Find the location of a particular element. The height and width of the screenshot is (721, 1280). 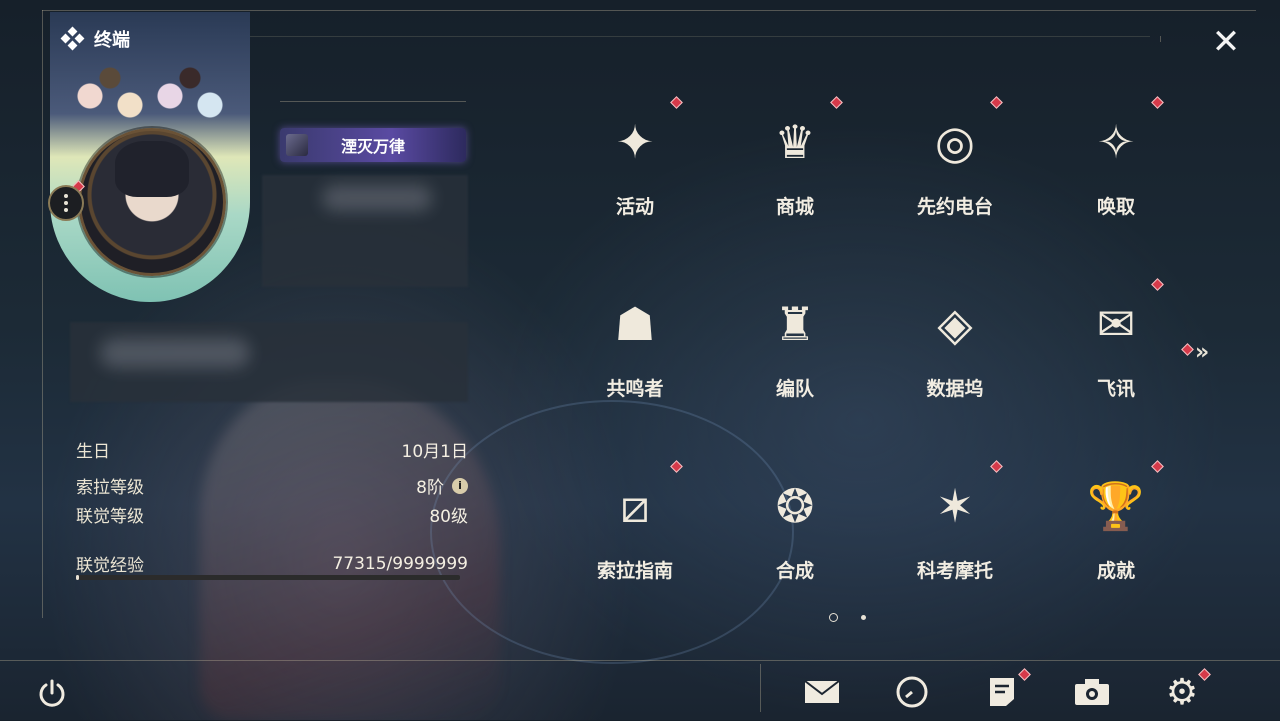

union-exp-bar is located at coordinates (268, 577).